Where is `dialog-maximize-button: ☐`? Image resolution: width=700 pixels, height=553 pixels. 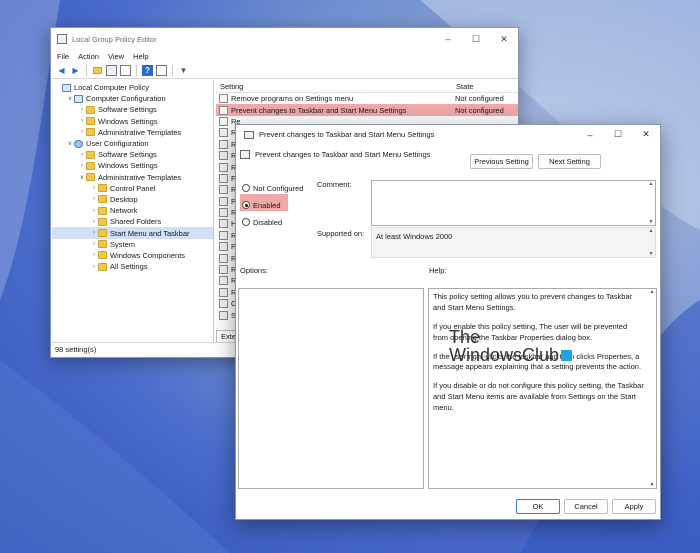 dialog-maximize-button: ☐ is located at coordinates (618, 134).